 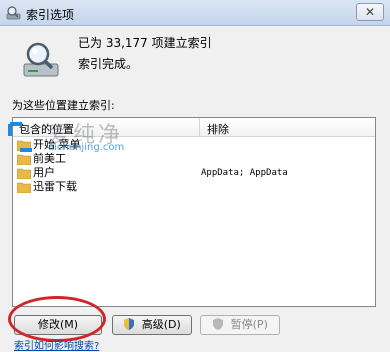 I want to click on advanced-button: 高级(D), so click(x=152, y=325).